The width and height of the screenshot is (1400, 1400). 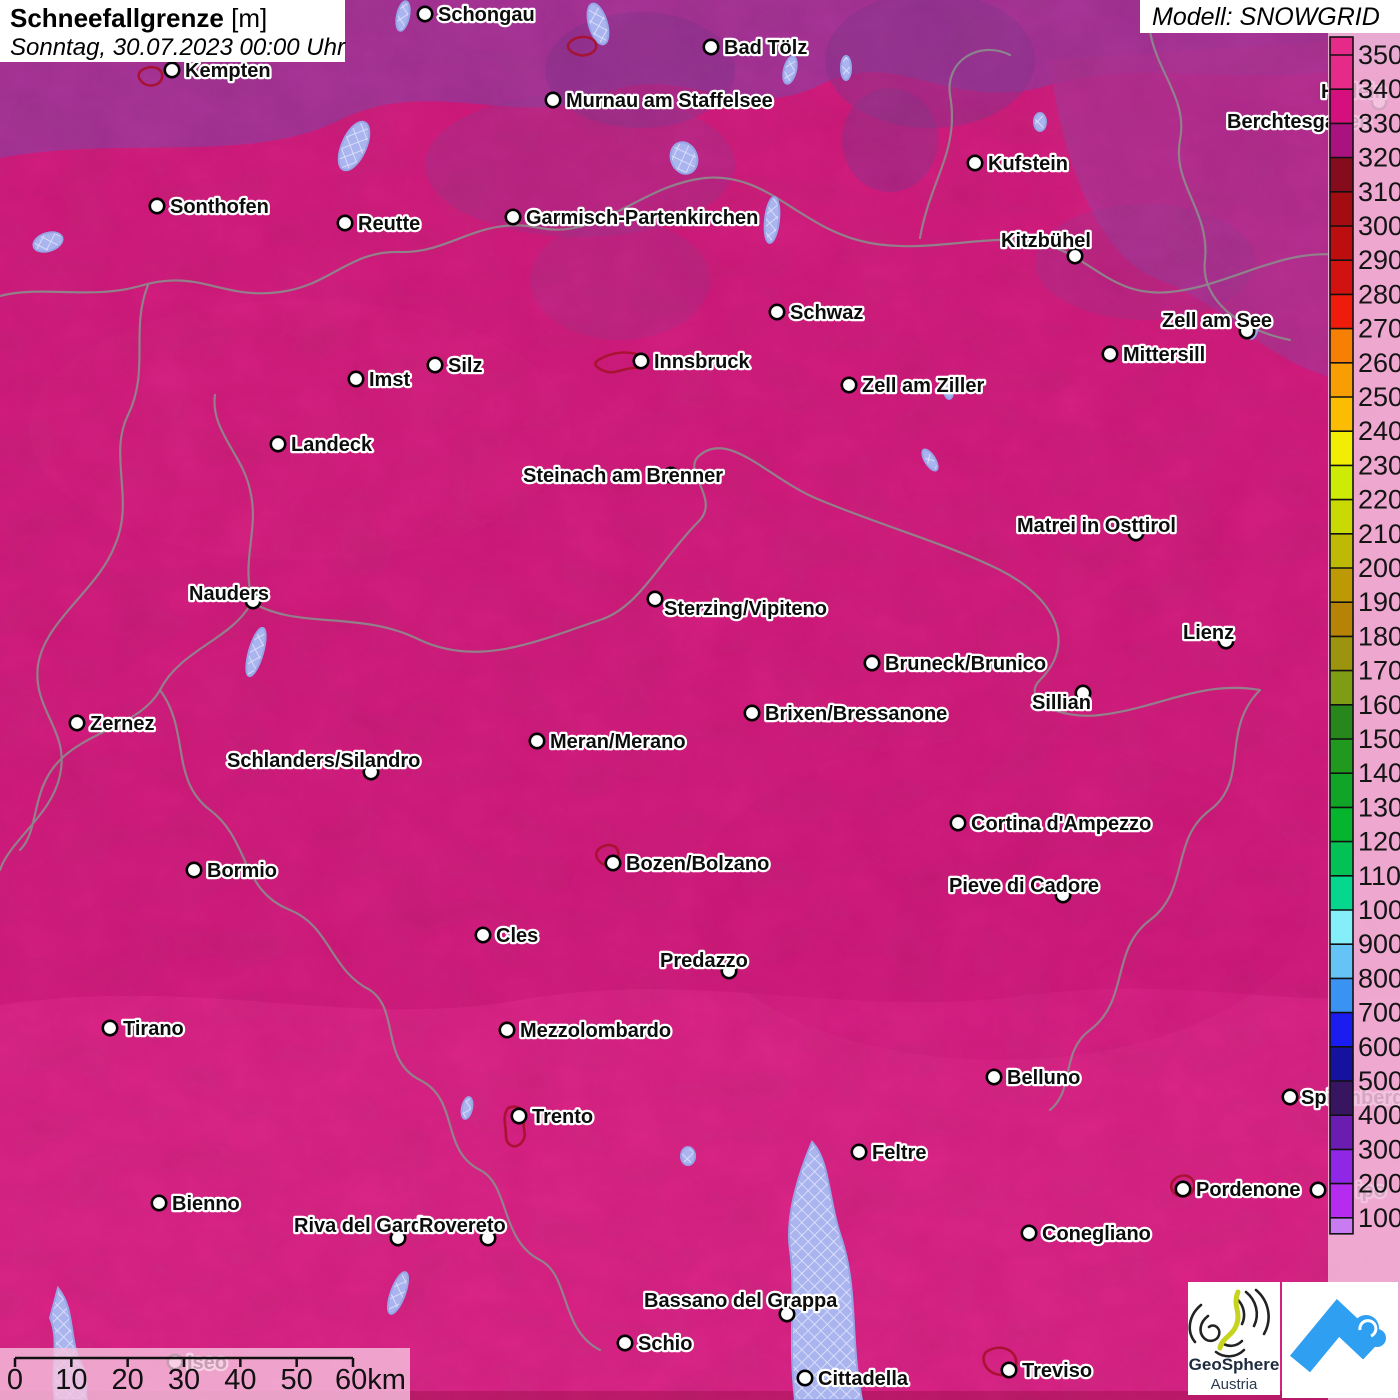 I want to click on city-label: Lienz, so click(x=1208, y=633).